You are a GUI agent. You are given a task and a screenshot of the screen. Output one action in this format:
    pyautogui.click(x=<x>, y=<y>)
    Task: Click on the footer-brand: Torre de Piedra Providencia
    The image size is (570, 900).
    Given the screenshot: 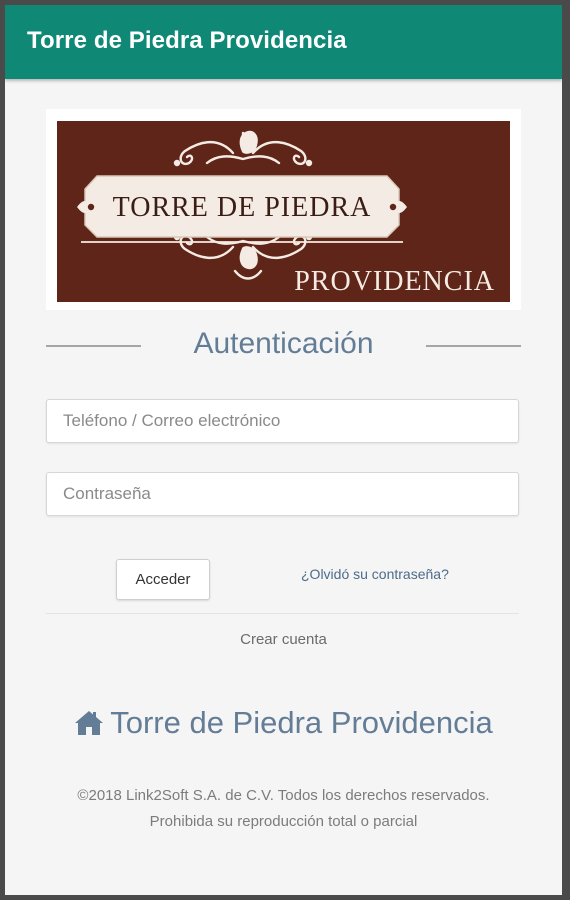 What is the action you would take?
    pyautogui.click(x=283, y=723)
    